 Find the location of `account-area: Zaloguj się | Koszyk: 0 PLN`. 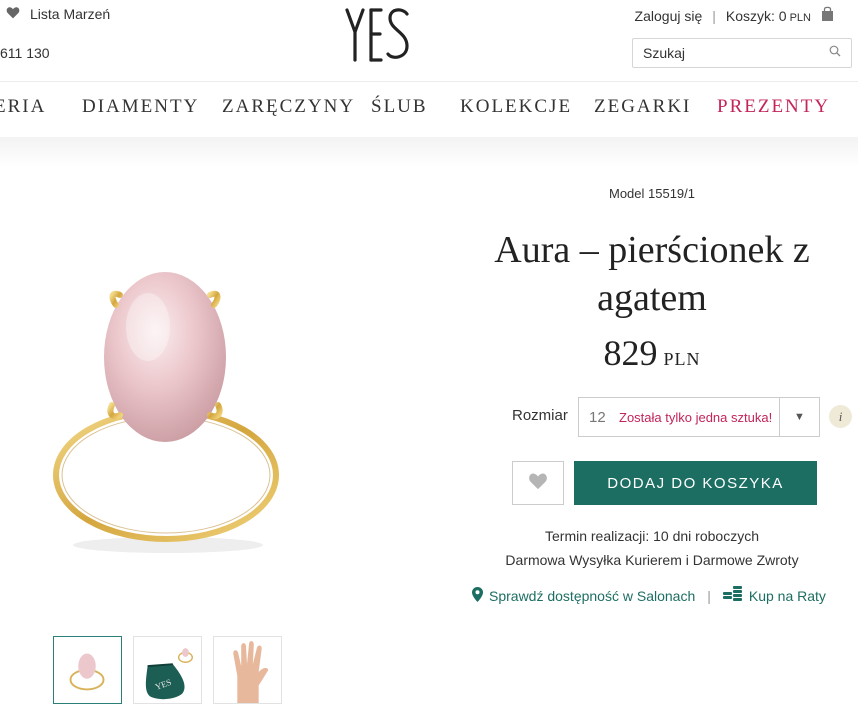

account-area: Zaloguj się | Koszyk: 0 PLN is located at coordinates (734, 15).